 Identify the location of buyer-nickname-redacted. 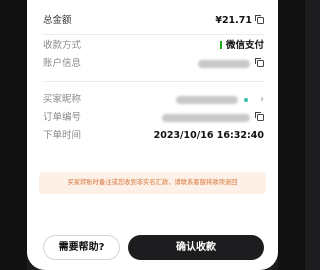
(207, 100).